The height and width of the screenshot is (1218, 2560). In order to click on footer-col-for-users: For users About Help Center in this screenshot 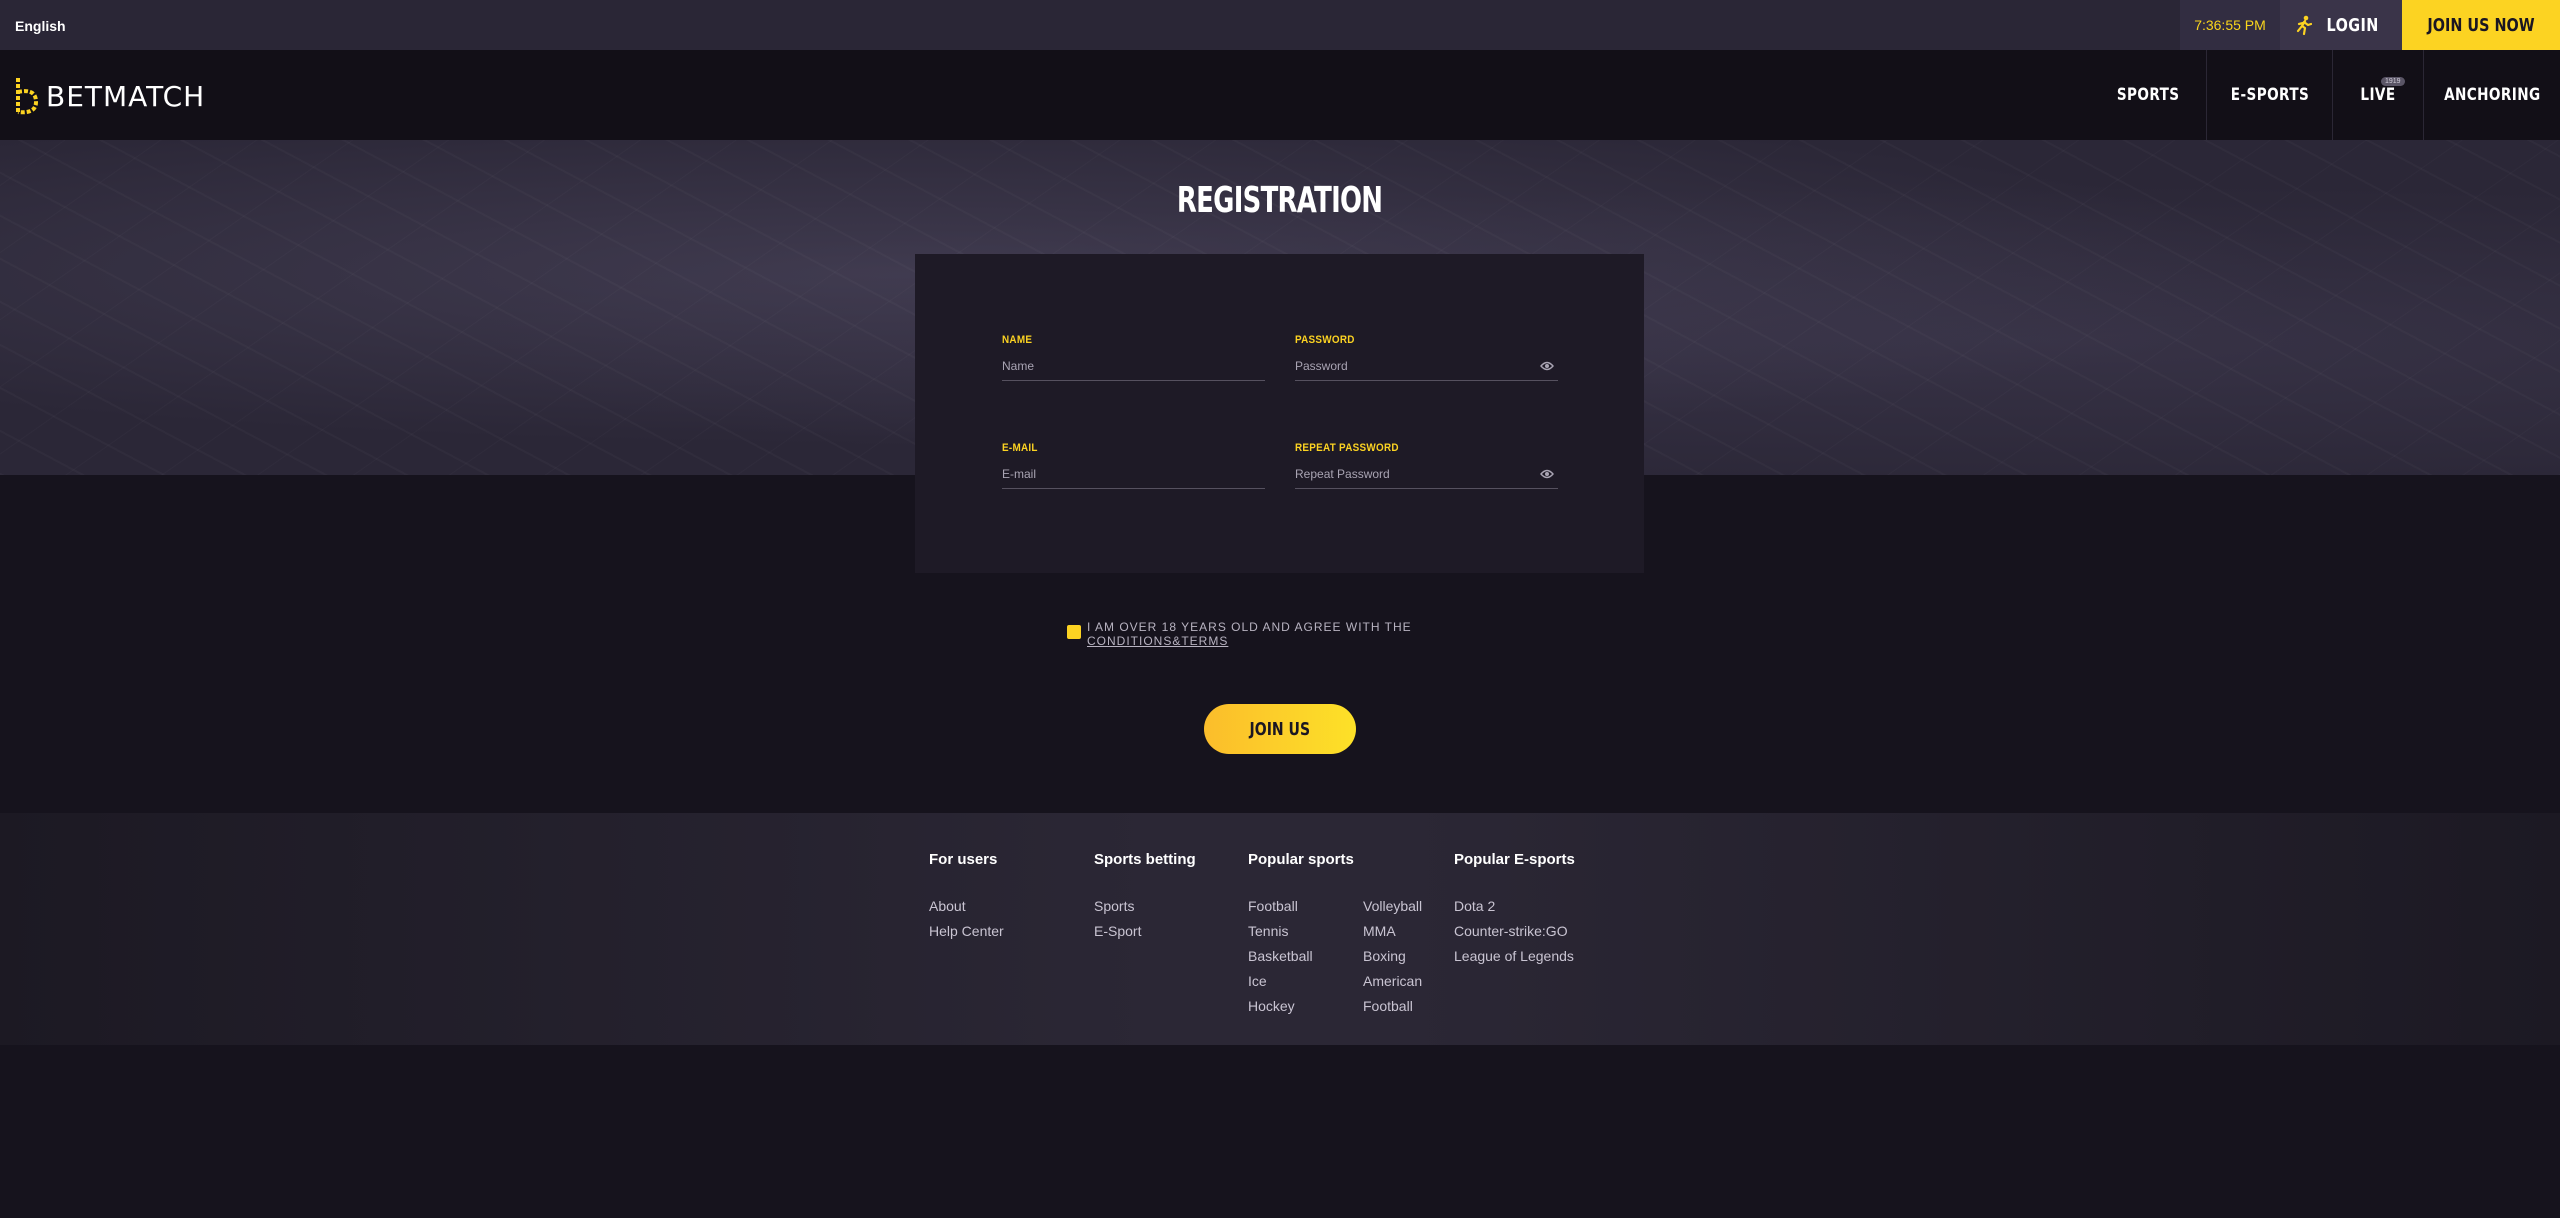, I will do `click(966, 897)`.